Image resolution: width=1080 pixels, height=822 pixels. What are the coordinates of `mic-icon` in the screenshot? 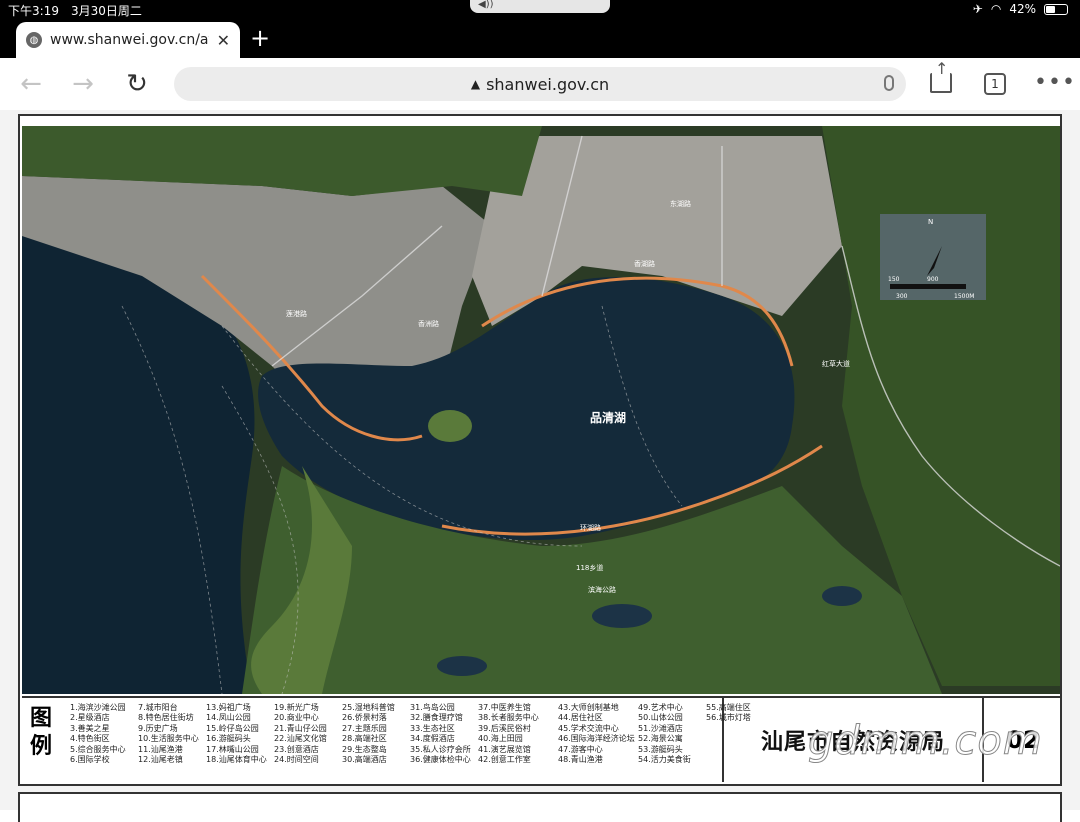 It's located at (889, 83).